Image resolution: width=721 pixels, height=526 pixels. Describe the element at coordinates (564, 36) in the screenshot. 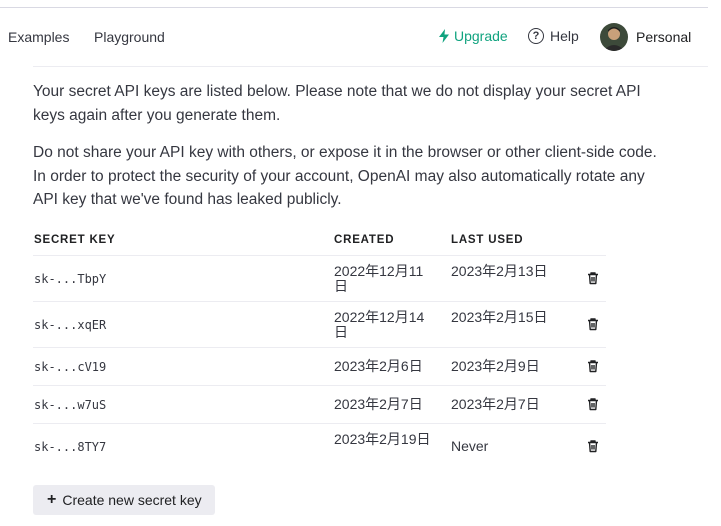

I see `help-label: Help` at that location.